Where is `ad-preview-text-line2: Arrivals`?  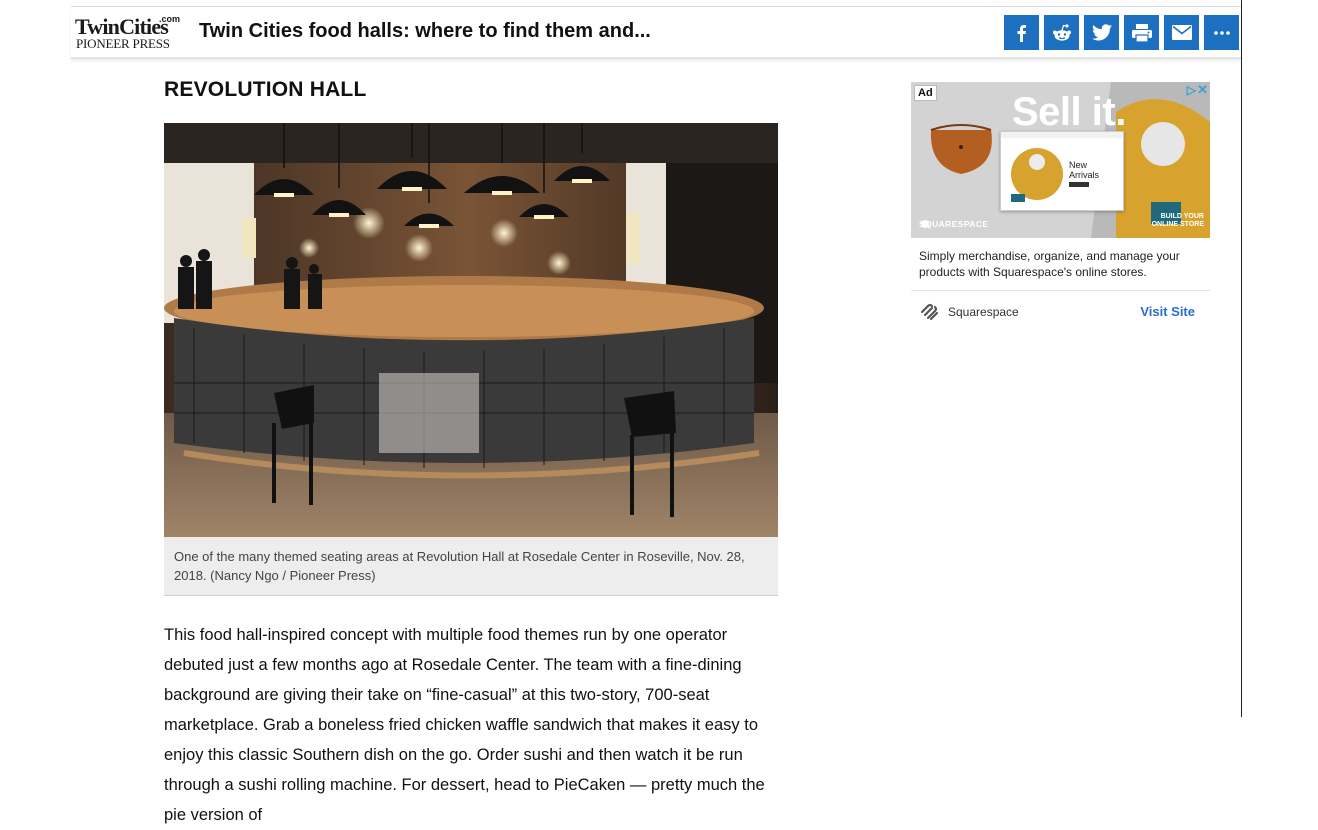
ad-preview-text-line2: Arrivals is located at coordinates (1084, 175).